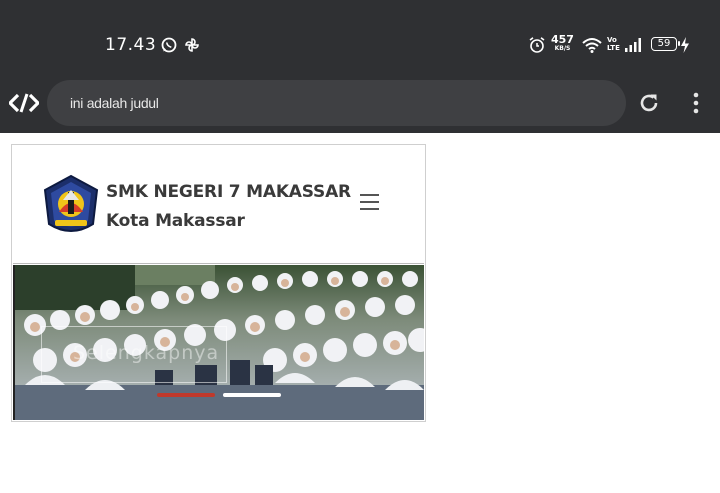  I want to click on wifi-icon, so click(592, 45).